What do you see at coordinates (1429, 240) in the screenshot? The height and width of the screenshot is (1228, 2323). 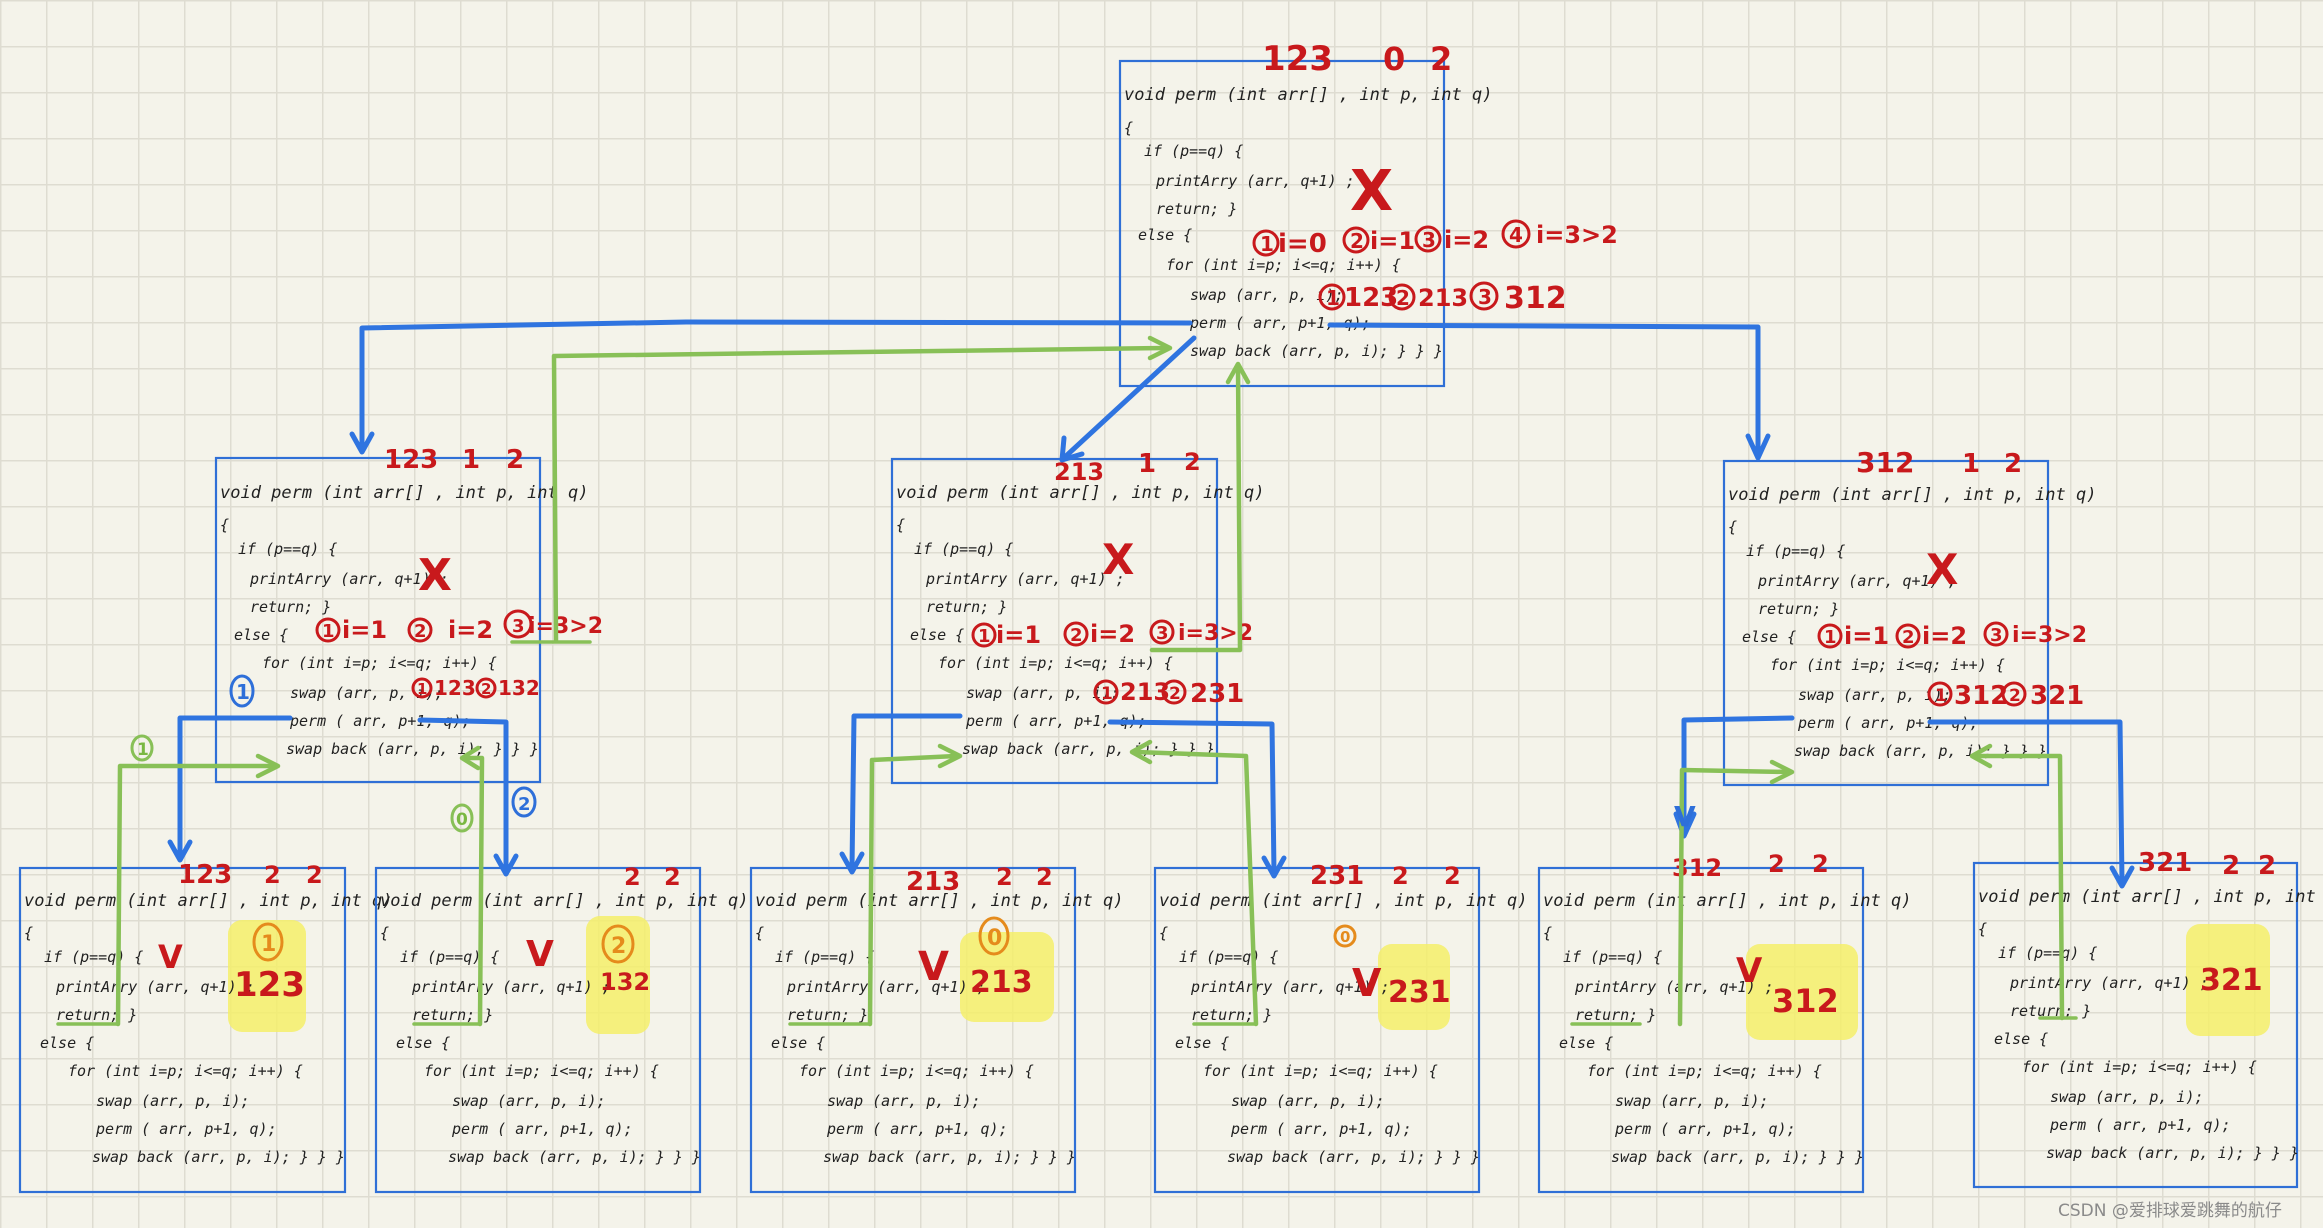 I see `root-step-3-num: 3` at bounding box center [1429, 240].